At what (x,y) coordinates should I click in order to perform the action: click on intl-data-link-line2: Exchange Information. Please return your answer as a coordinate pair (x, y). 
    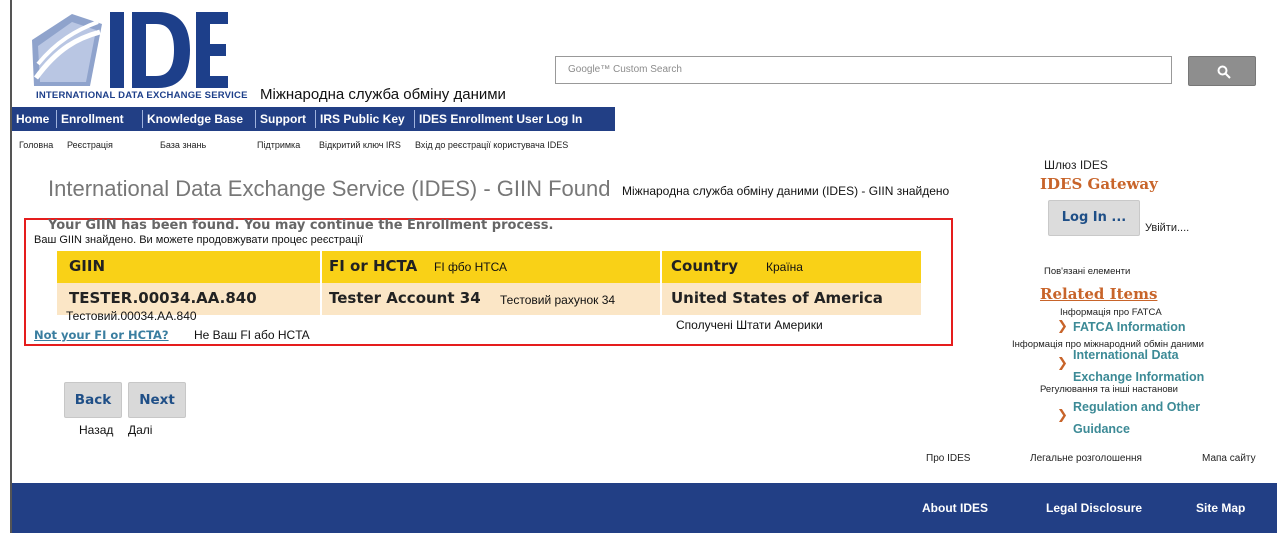
    Looking at the image, I should click on (1138, 377).